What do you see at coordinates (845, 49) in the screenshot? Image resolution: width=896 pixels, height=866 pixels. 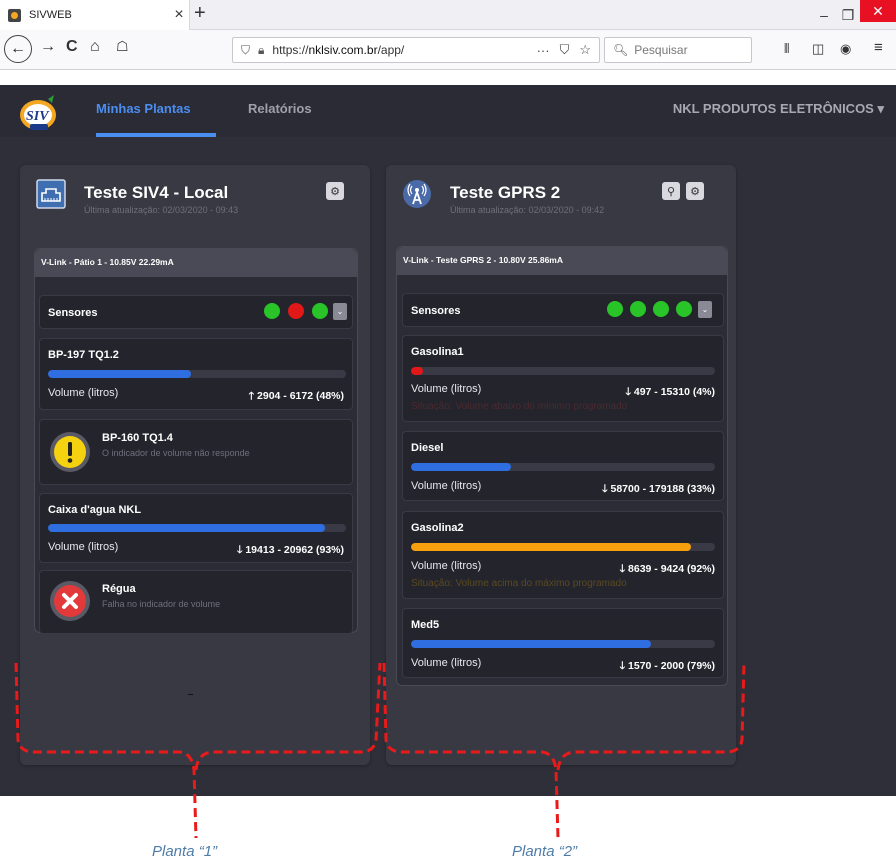 I see `account-icon: ◉` at bounding box center [845, 49].